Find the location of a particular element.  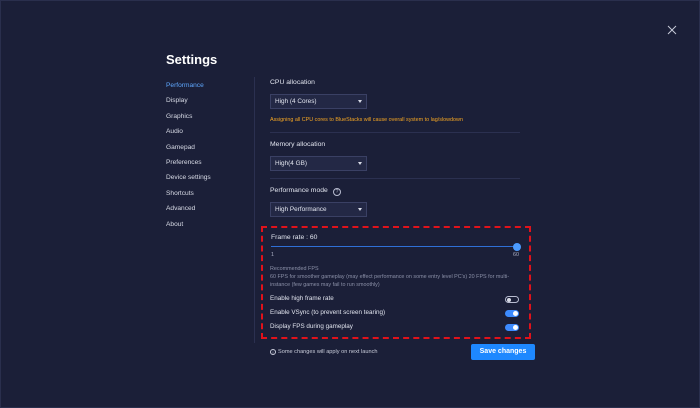

sidebar-item-audio: Audio is located at coordinates (211, 134).